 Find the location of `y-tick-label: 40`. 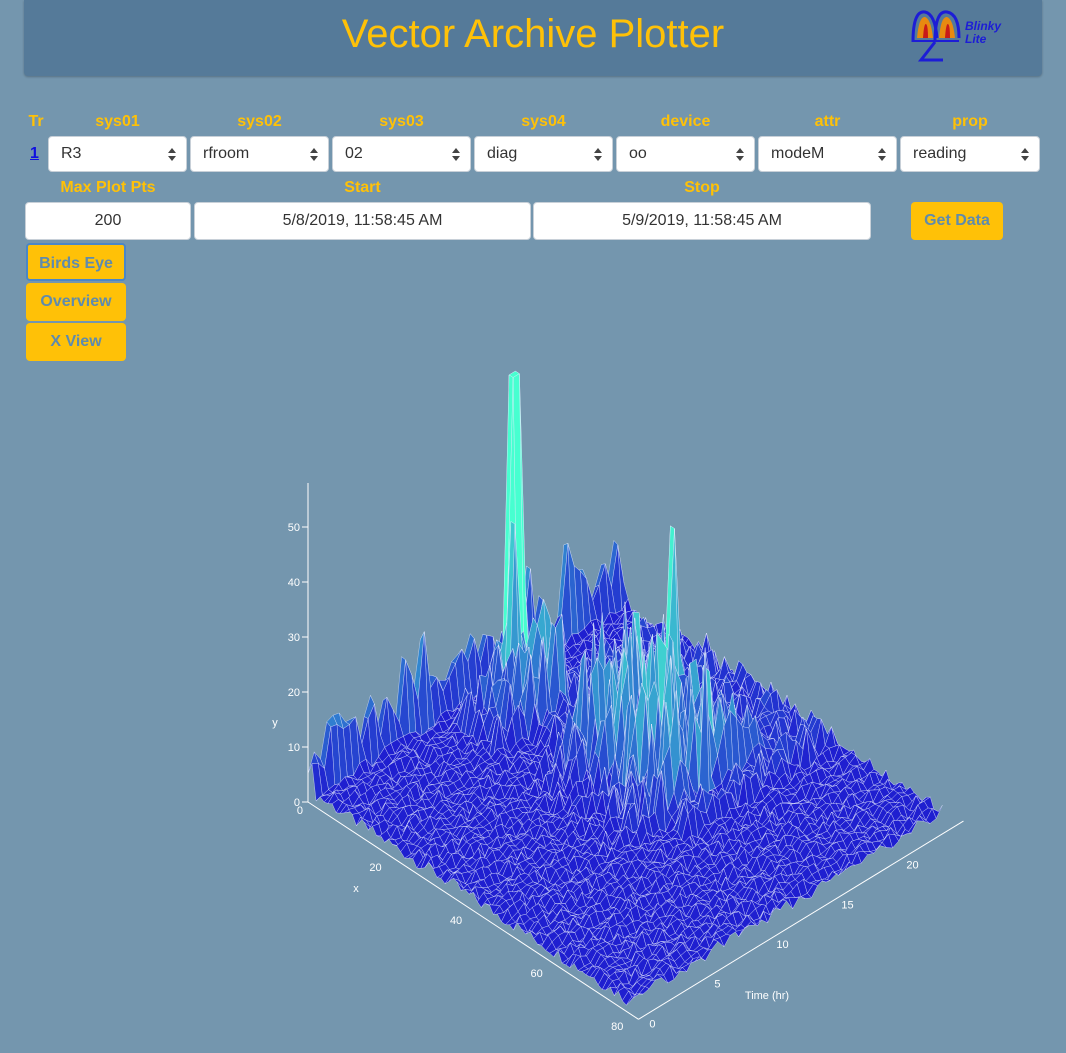

y-tick-label: 40 is located at coordinates (294, 583).